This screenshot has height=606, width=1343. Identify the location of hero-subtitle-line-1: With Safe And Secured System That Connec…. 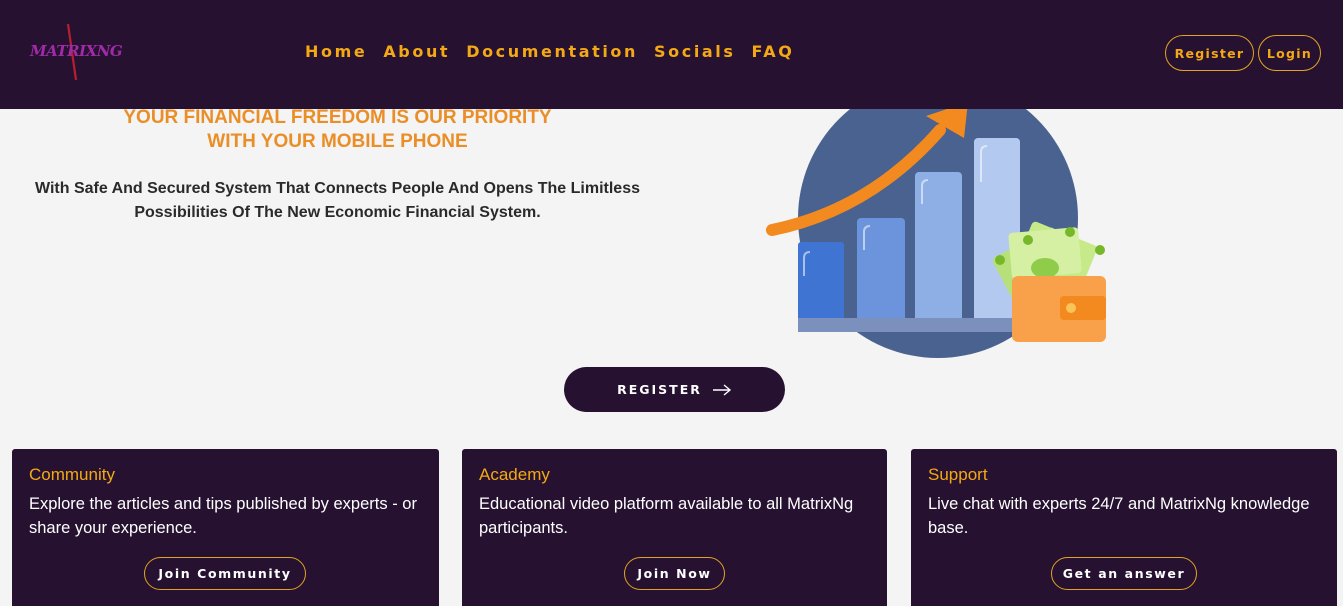
(337, 188).